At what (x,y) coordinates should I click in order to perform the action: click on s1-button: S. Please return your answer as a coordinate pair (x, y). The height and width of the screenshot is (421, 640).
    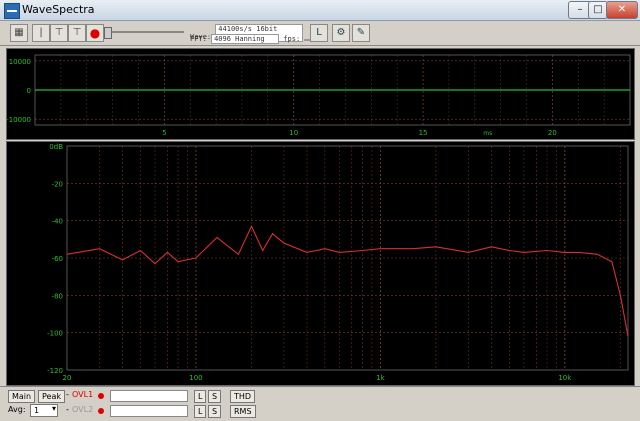
    Looking at the image, I should click on (215, 396).